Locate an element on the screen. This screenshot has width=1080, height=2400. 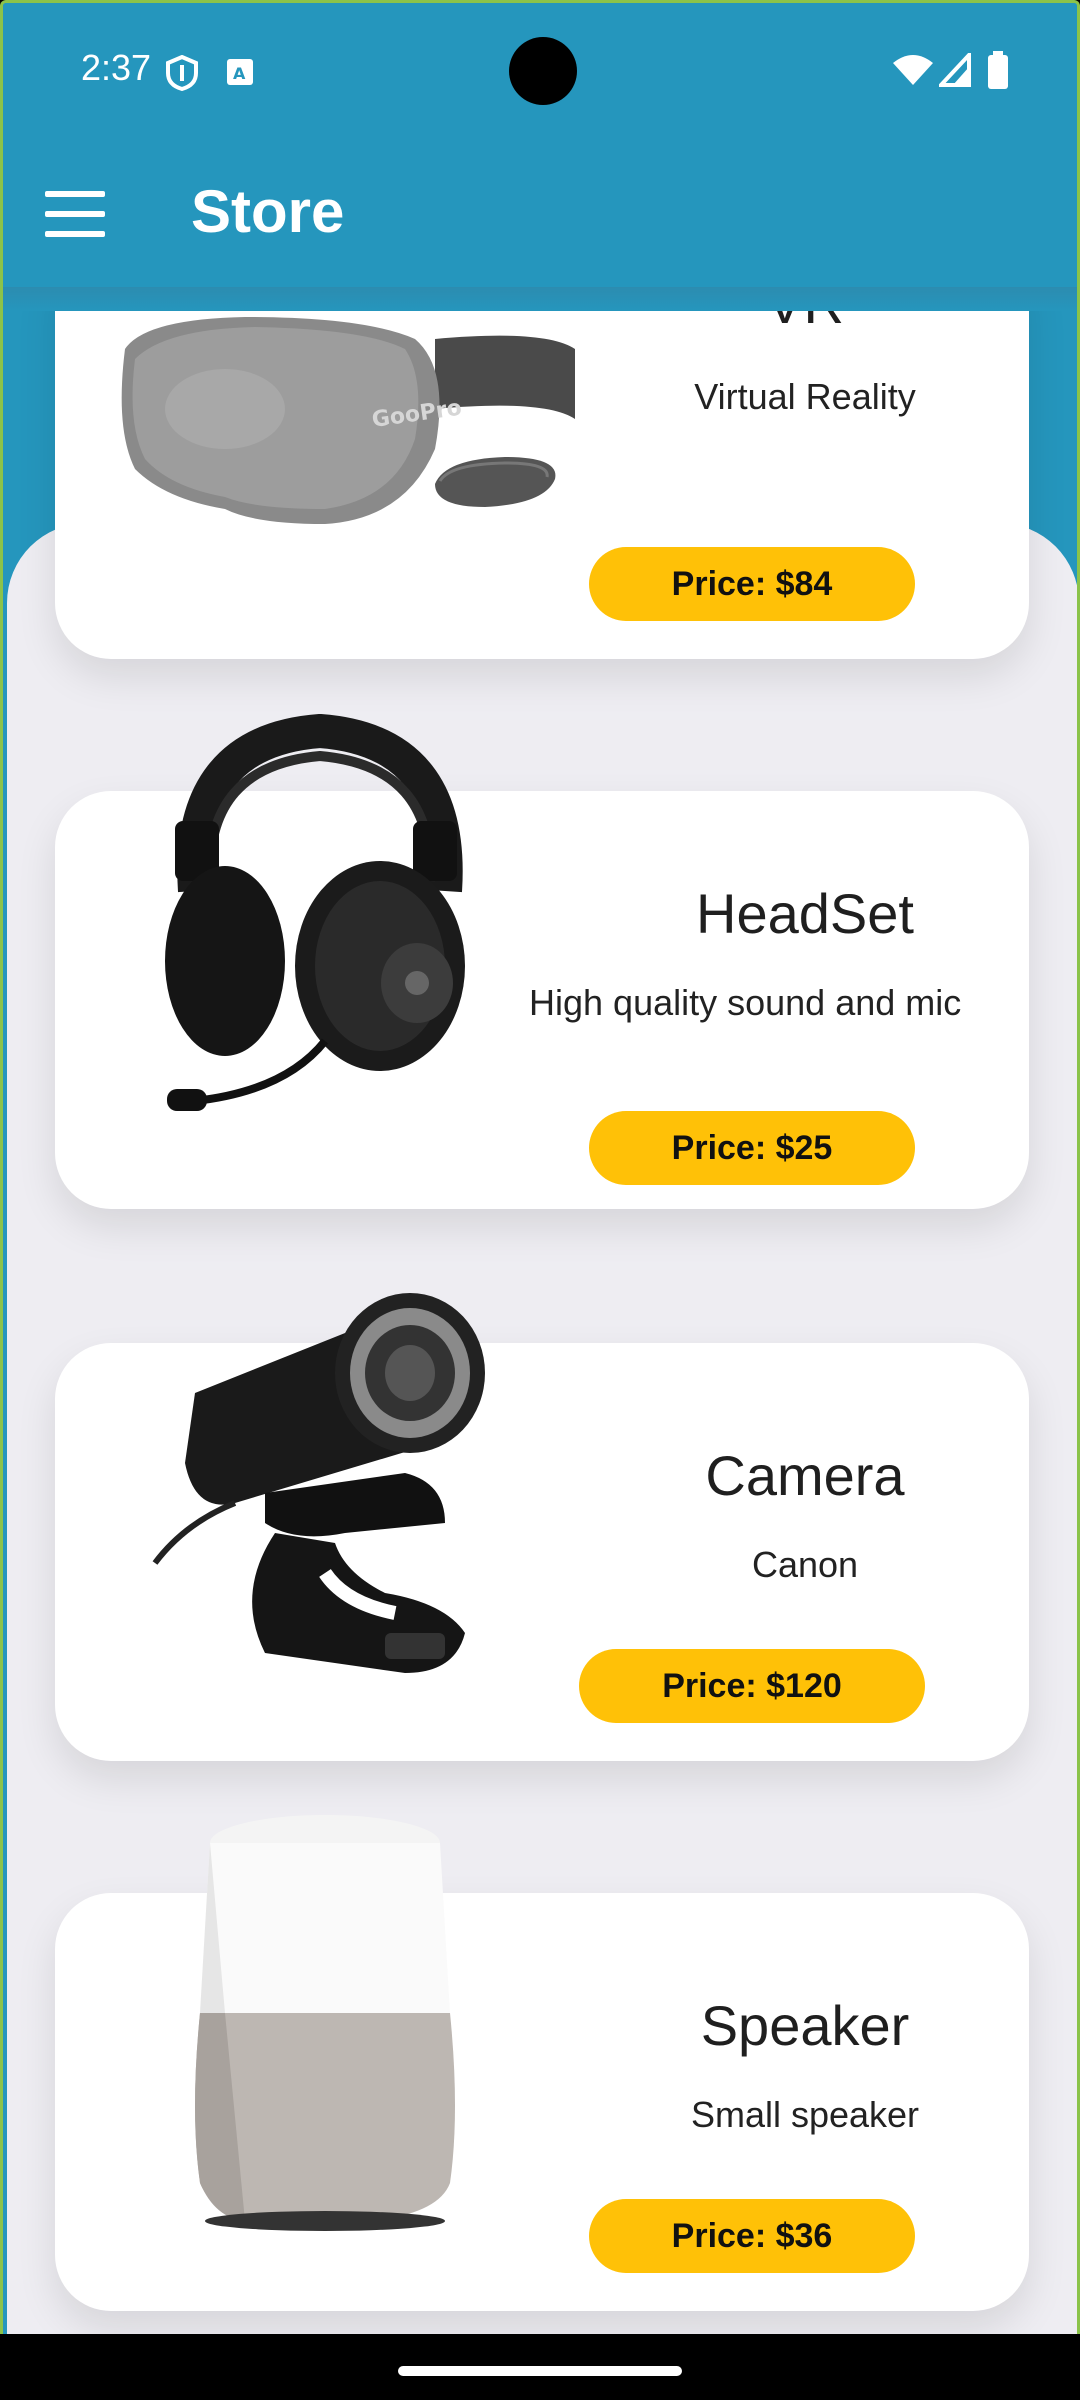
price-button: Price: $36 is located at coordinates (752, 2236).